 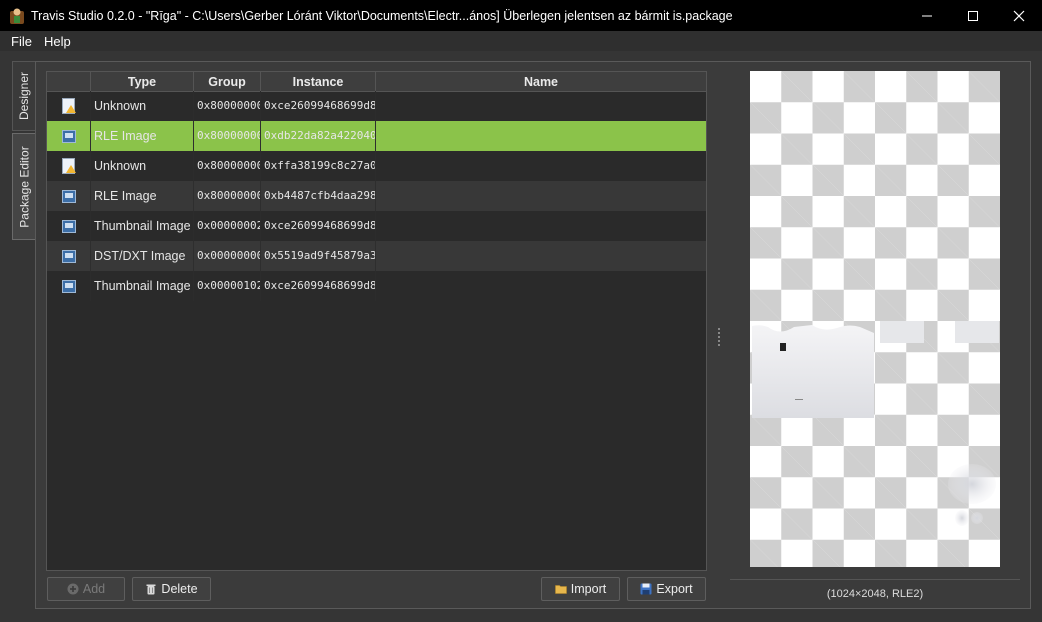 What do you see at coordinates (560, 589) in the screenshot?
I see `folder-icon` at bounding box center [560, 589].